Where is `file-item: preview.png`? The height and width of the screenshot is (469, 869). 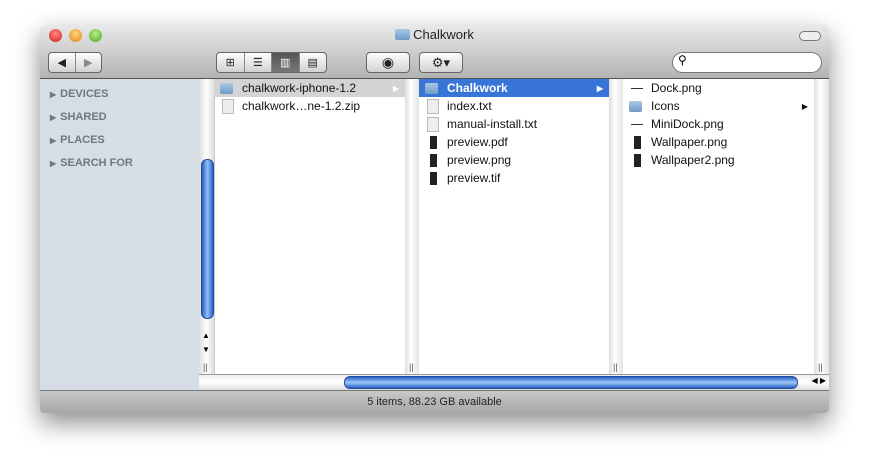 file-item: preview.png is located at coordinates (514, 160).